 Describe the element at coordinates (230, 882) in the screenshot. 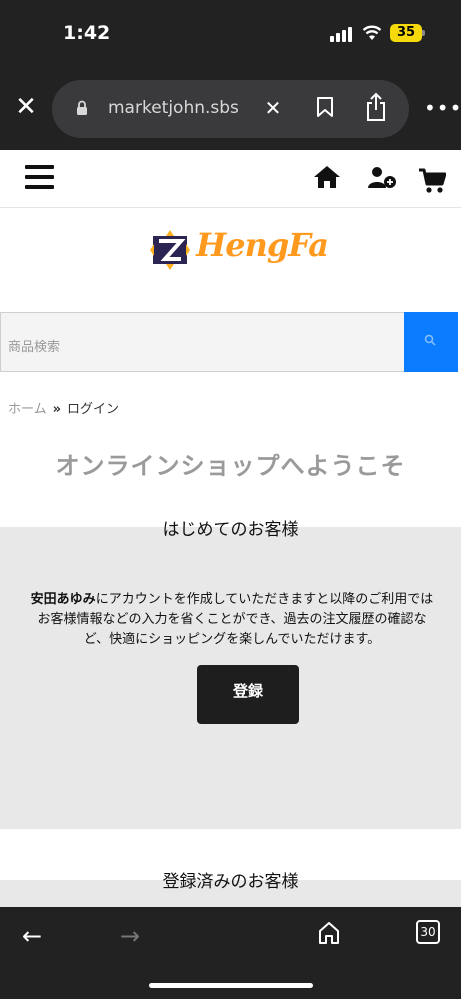

I see `existing-customer-heading: 登録済みのお客様` at that location.